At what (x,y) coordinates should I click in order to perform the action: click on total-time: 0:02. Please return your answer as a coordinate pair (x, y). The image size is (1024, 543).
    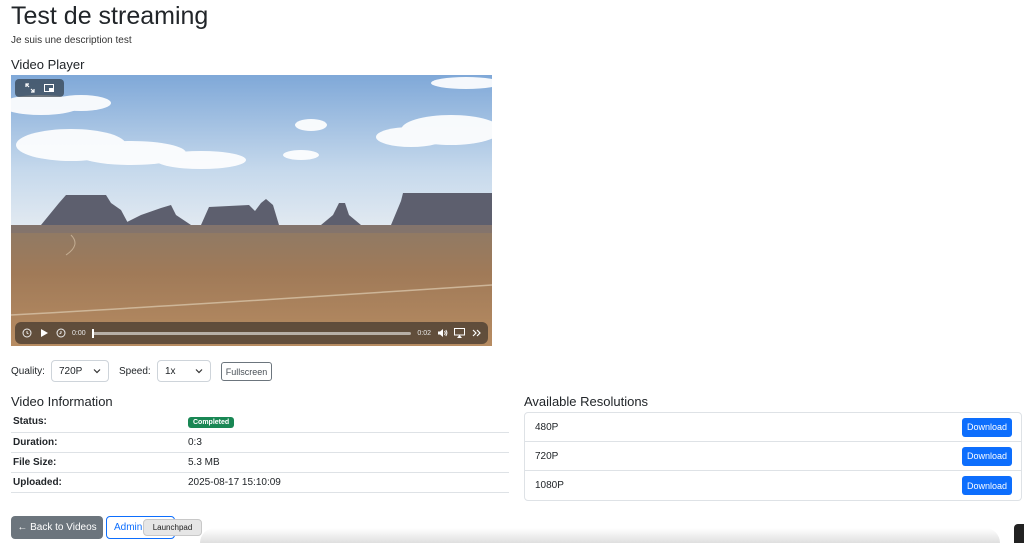
    Looking at the image, I should click on (424, 333).